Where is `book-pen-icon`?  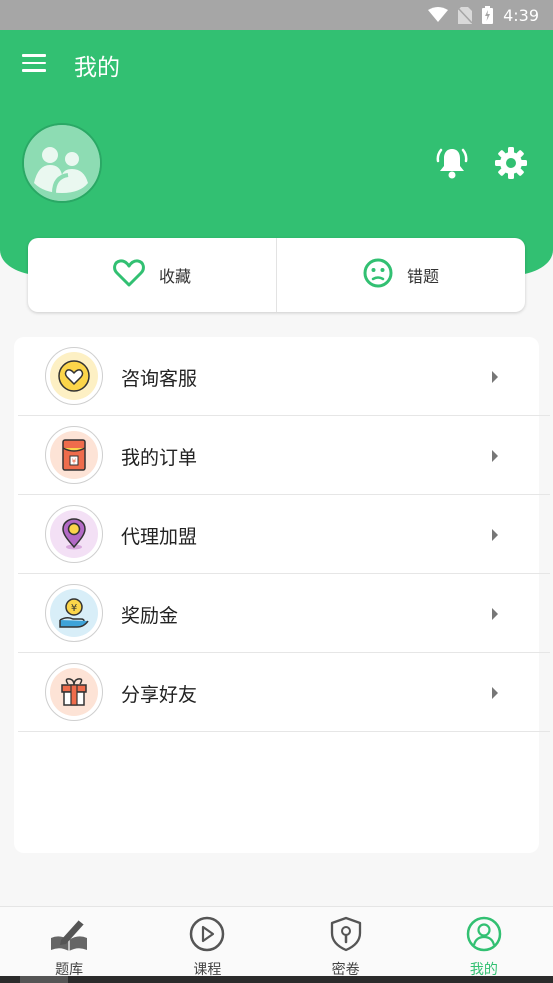 book-pen-icon is located at coordinates (69, 936).